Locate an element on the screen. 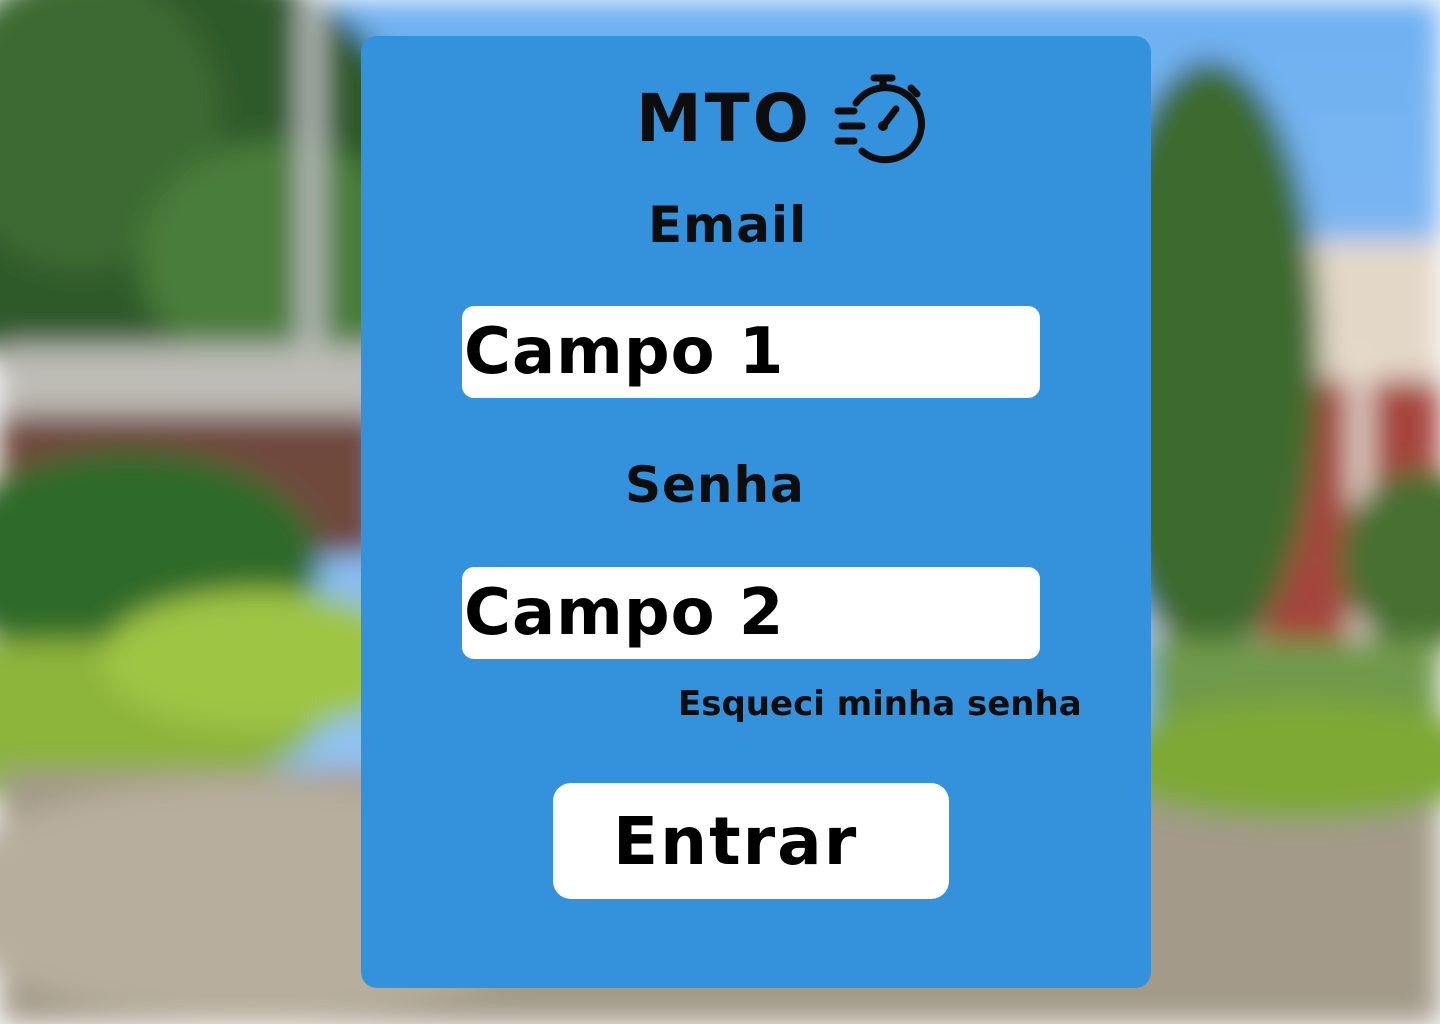 This screenshot has width=1440, height=1024. brand-title: MTO is located at coordinates (724, 118).